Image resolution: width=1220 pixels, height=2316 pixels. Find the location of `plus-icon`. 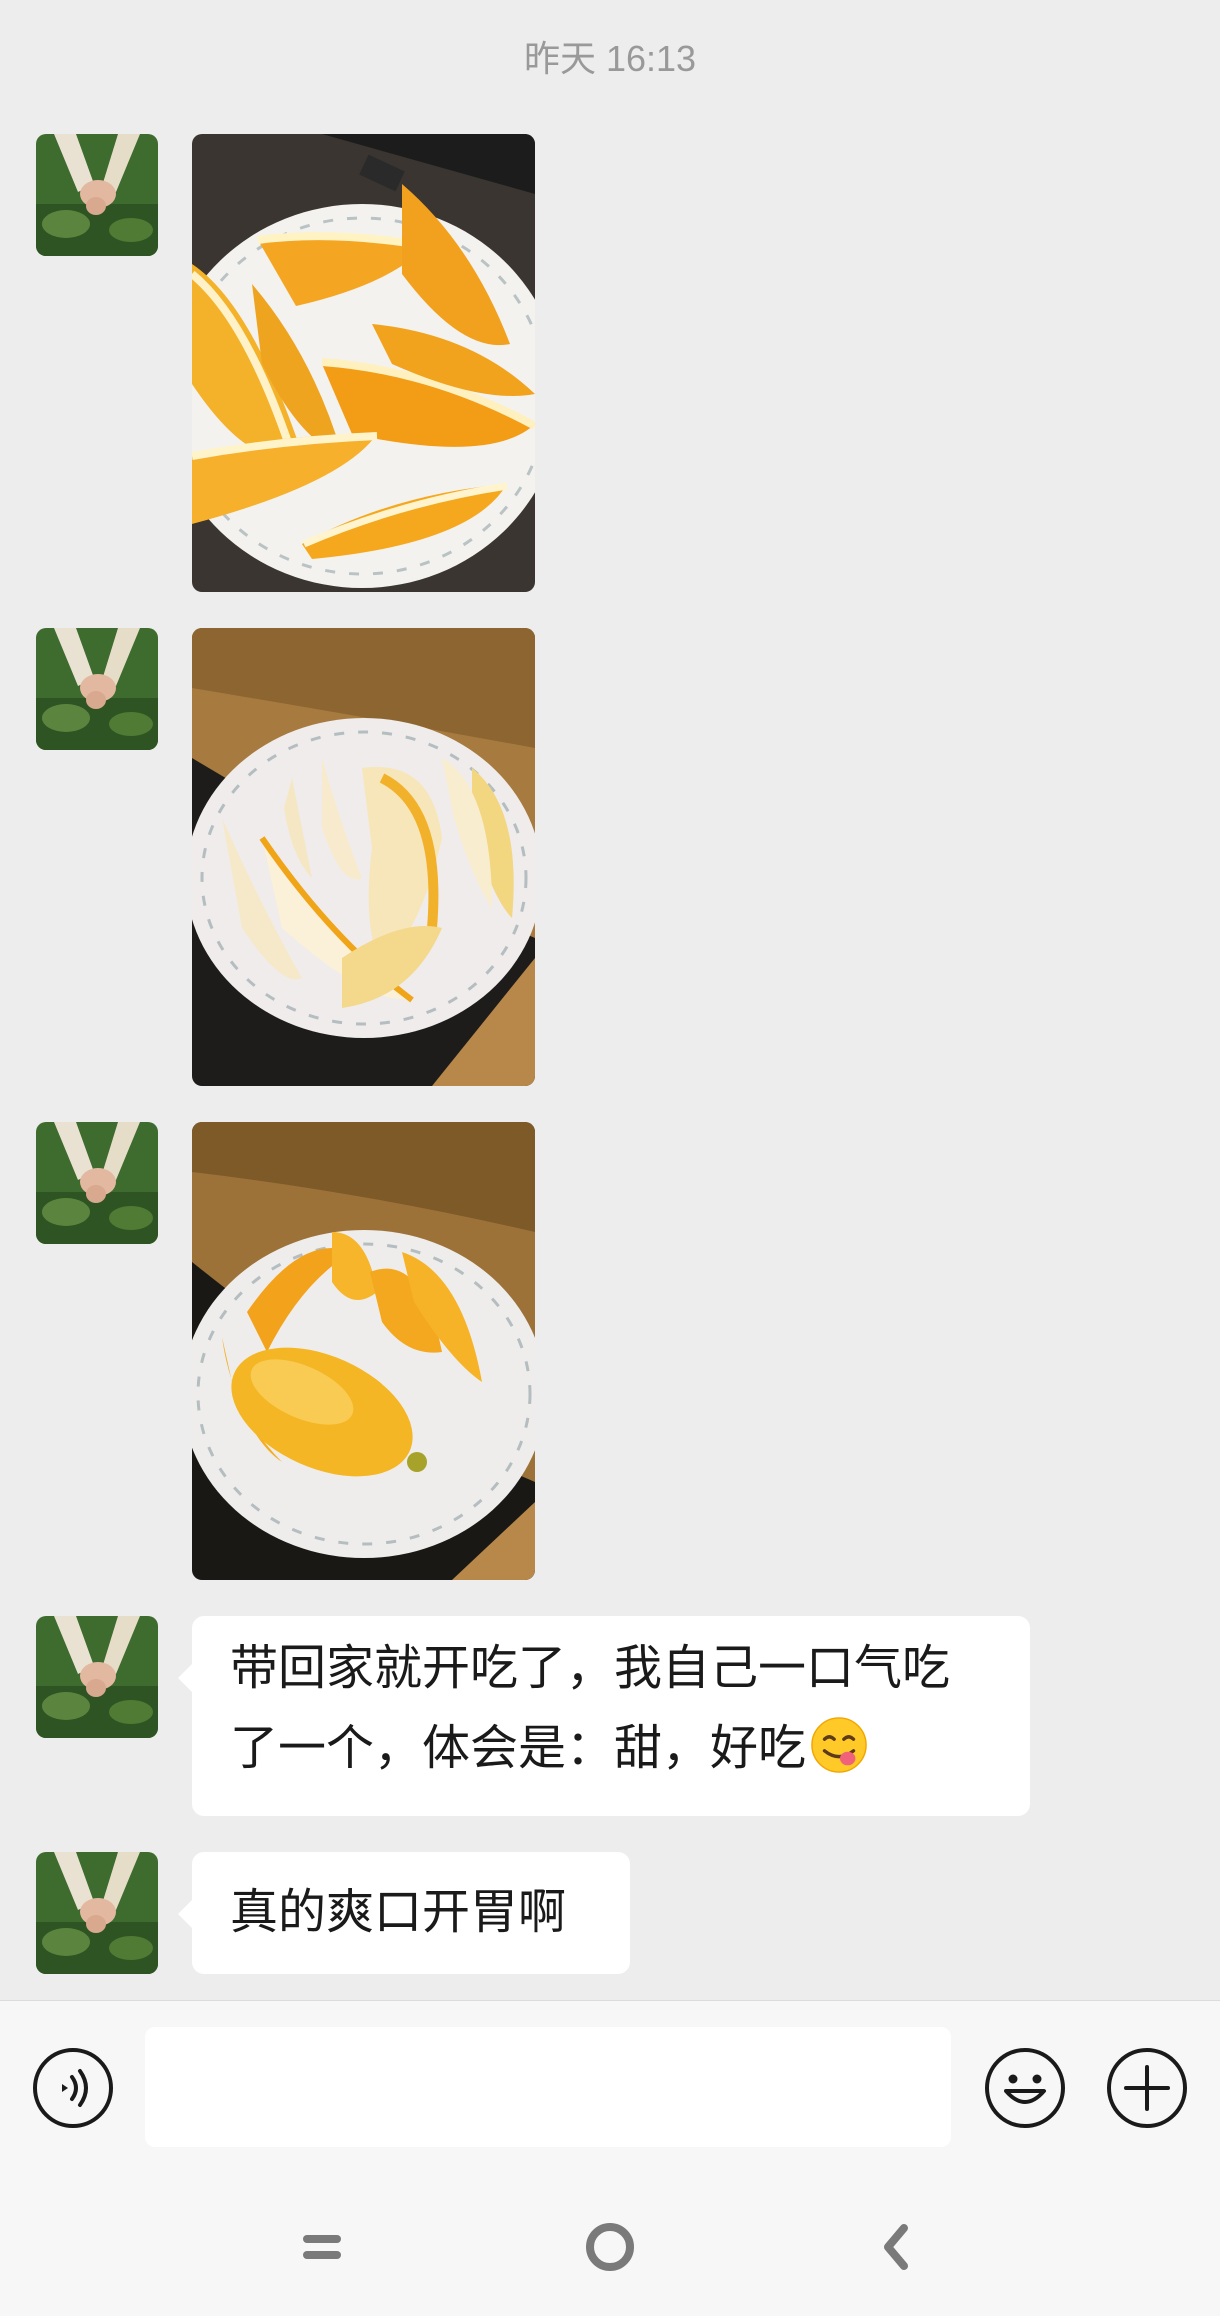

plus-icon is located at coordinates (1147, 2088).